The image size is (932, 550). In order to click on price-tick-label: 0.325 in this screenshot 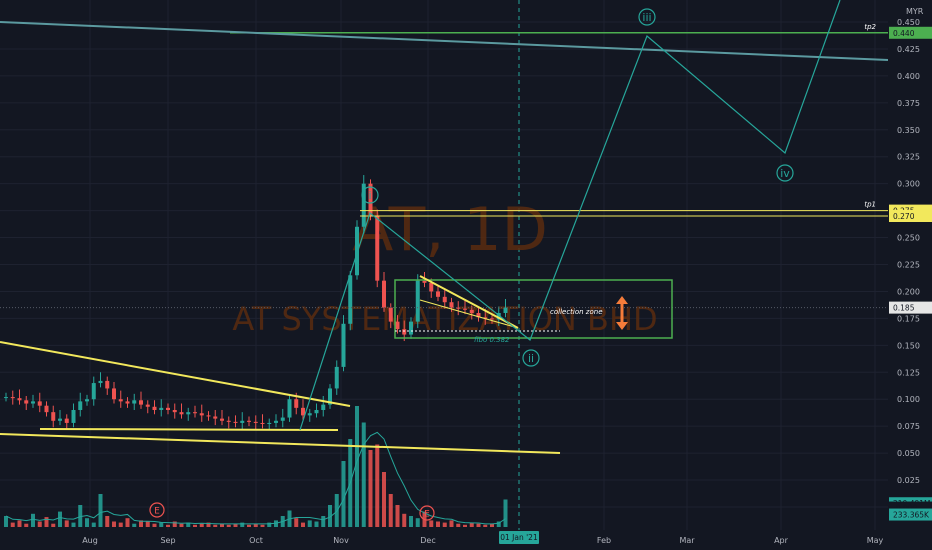, I will do `click(908, 157)`.